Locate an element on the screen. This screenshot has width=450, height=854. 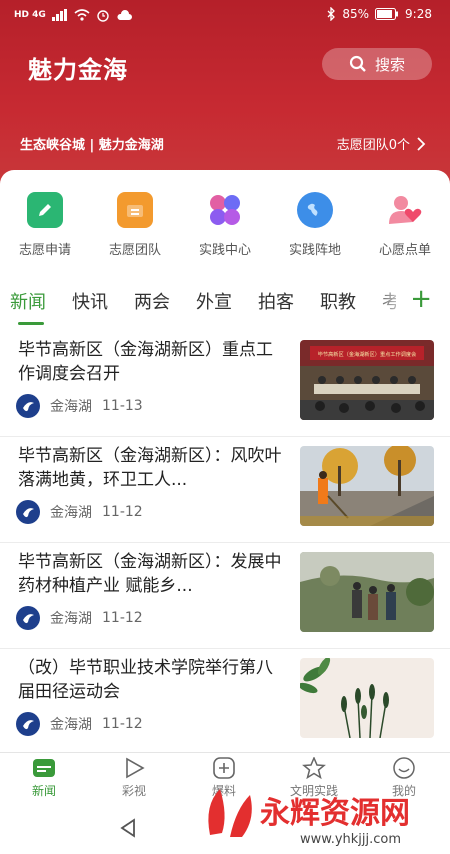
battery-percent: 85% is located at coordinates (356, 14).